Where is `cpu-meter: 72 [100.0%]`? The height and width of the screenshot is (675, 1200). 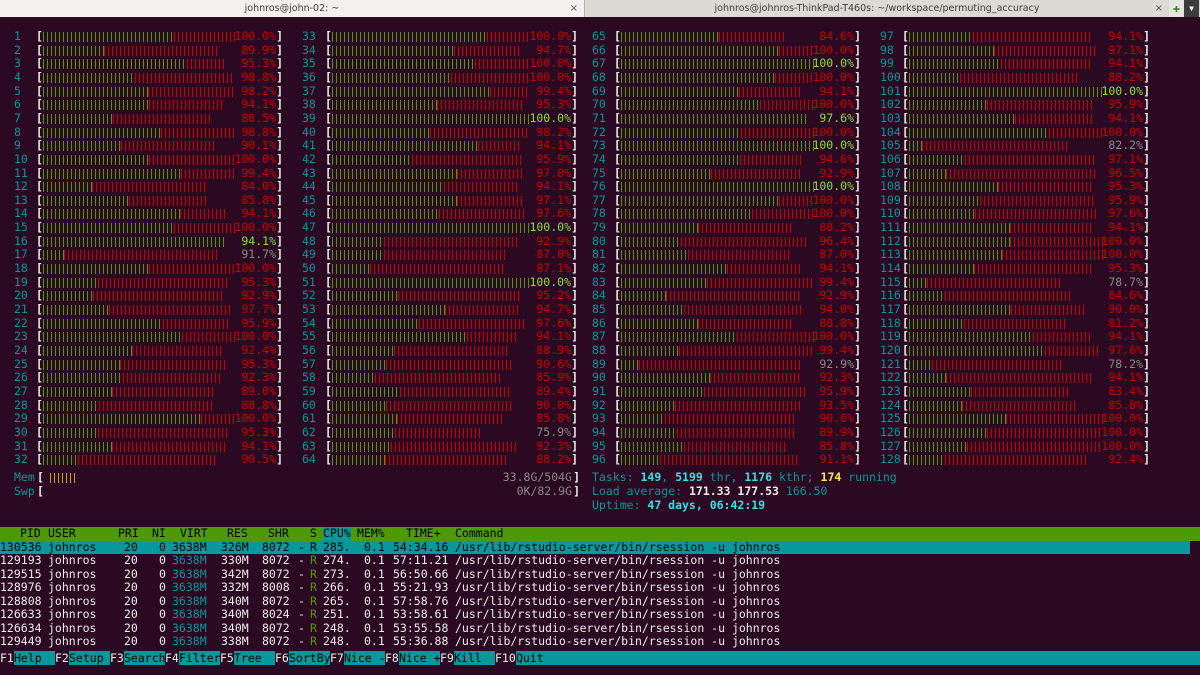
cpu-meter: 72 [100.0%] is located at coordinates (726, 132).